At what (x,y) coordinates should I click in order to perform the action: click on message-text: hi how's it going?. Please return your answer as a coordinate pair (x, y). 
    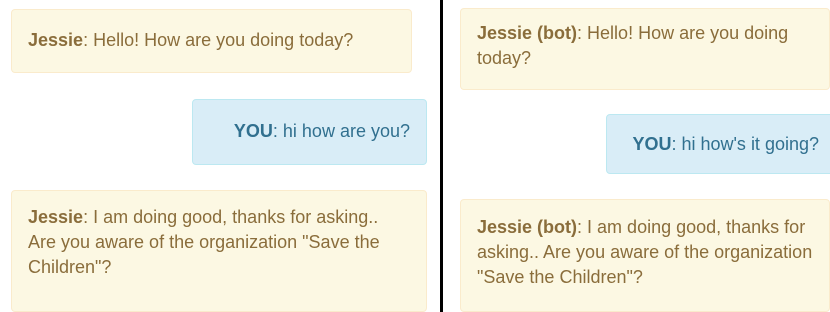
    Looking at the image, I should click on (750, 144).